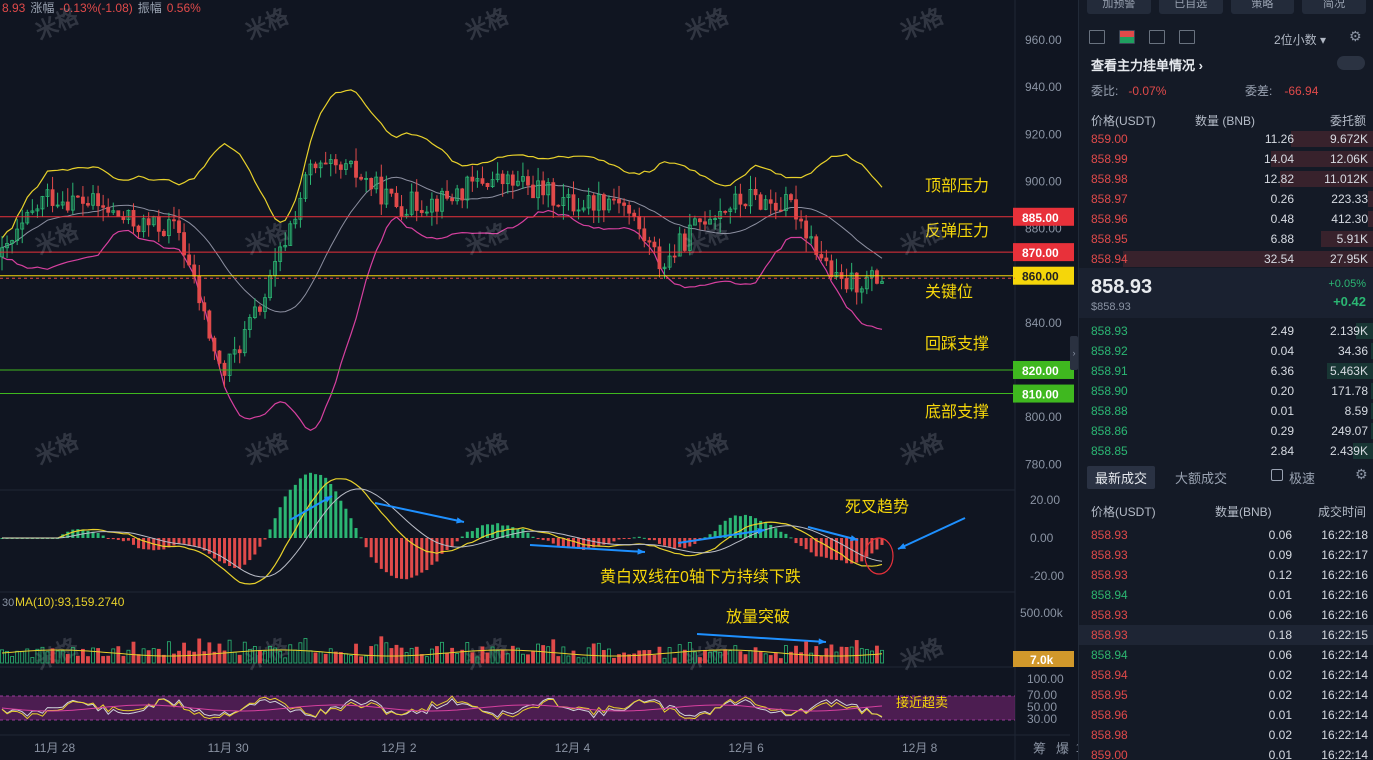 The width and height of the screenshot is (1373, 760). I want to click on chevron-down-icon: ▾, so click(1323, 40).